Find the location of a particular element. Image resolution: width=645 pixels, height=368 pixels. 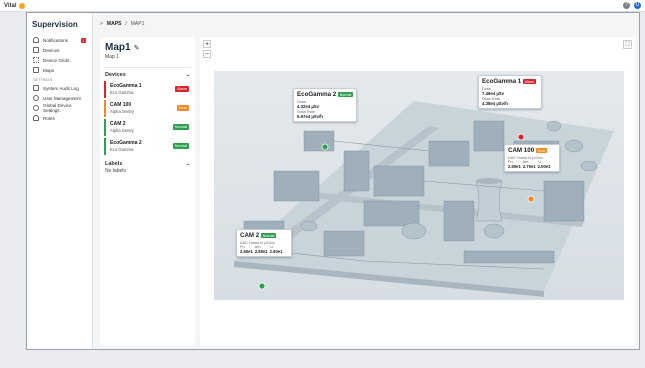

breadcrumb: > MAPS / MAP1 is located at coordinates (367, 24).